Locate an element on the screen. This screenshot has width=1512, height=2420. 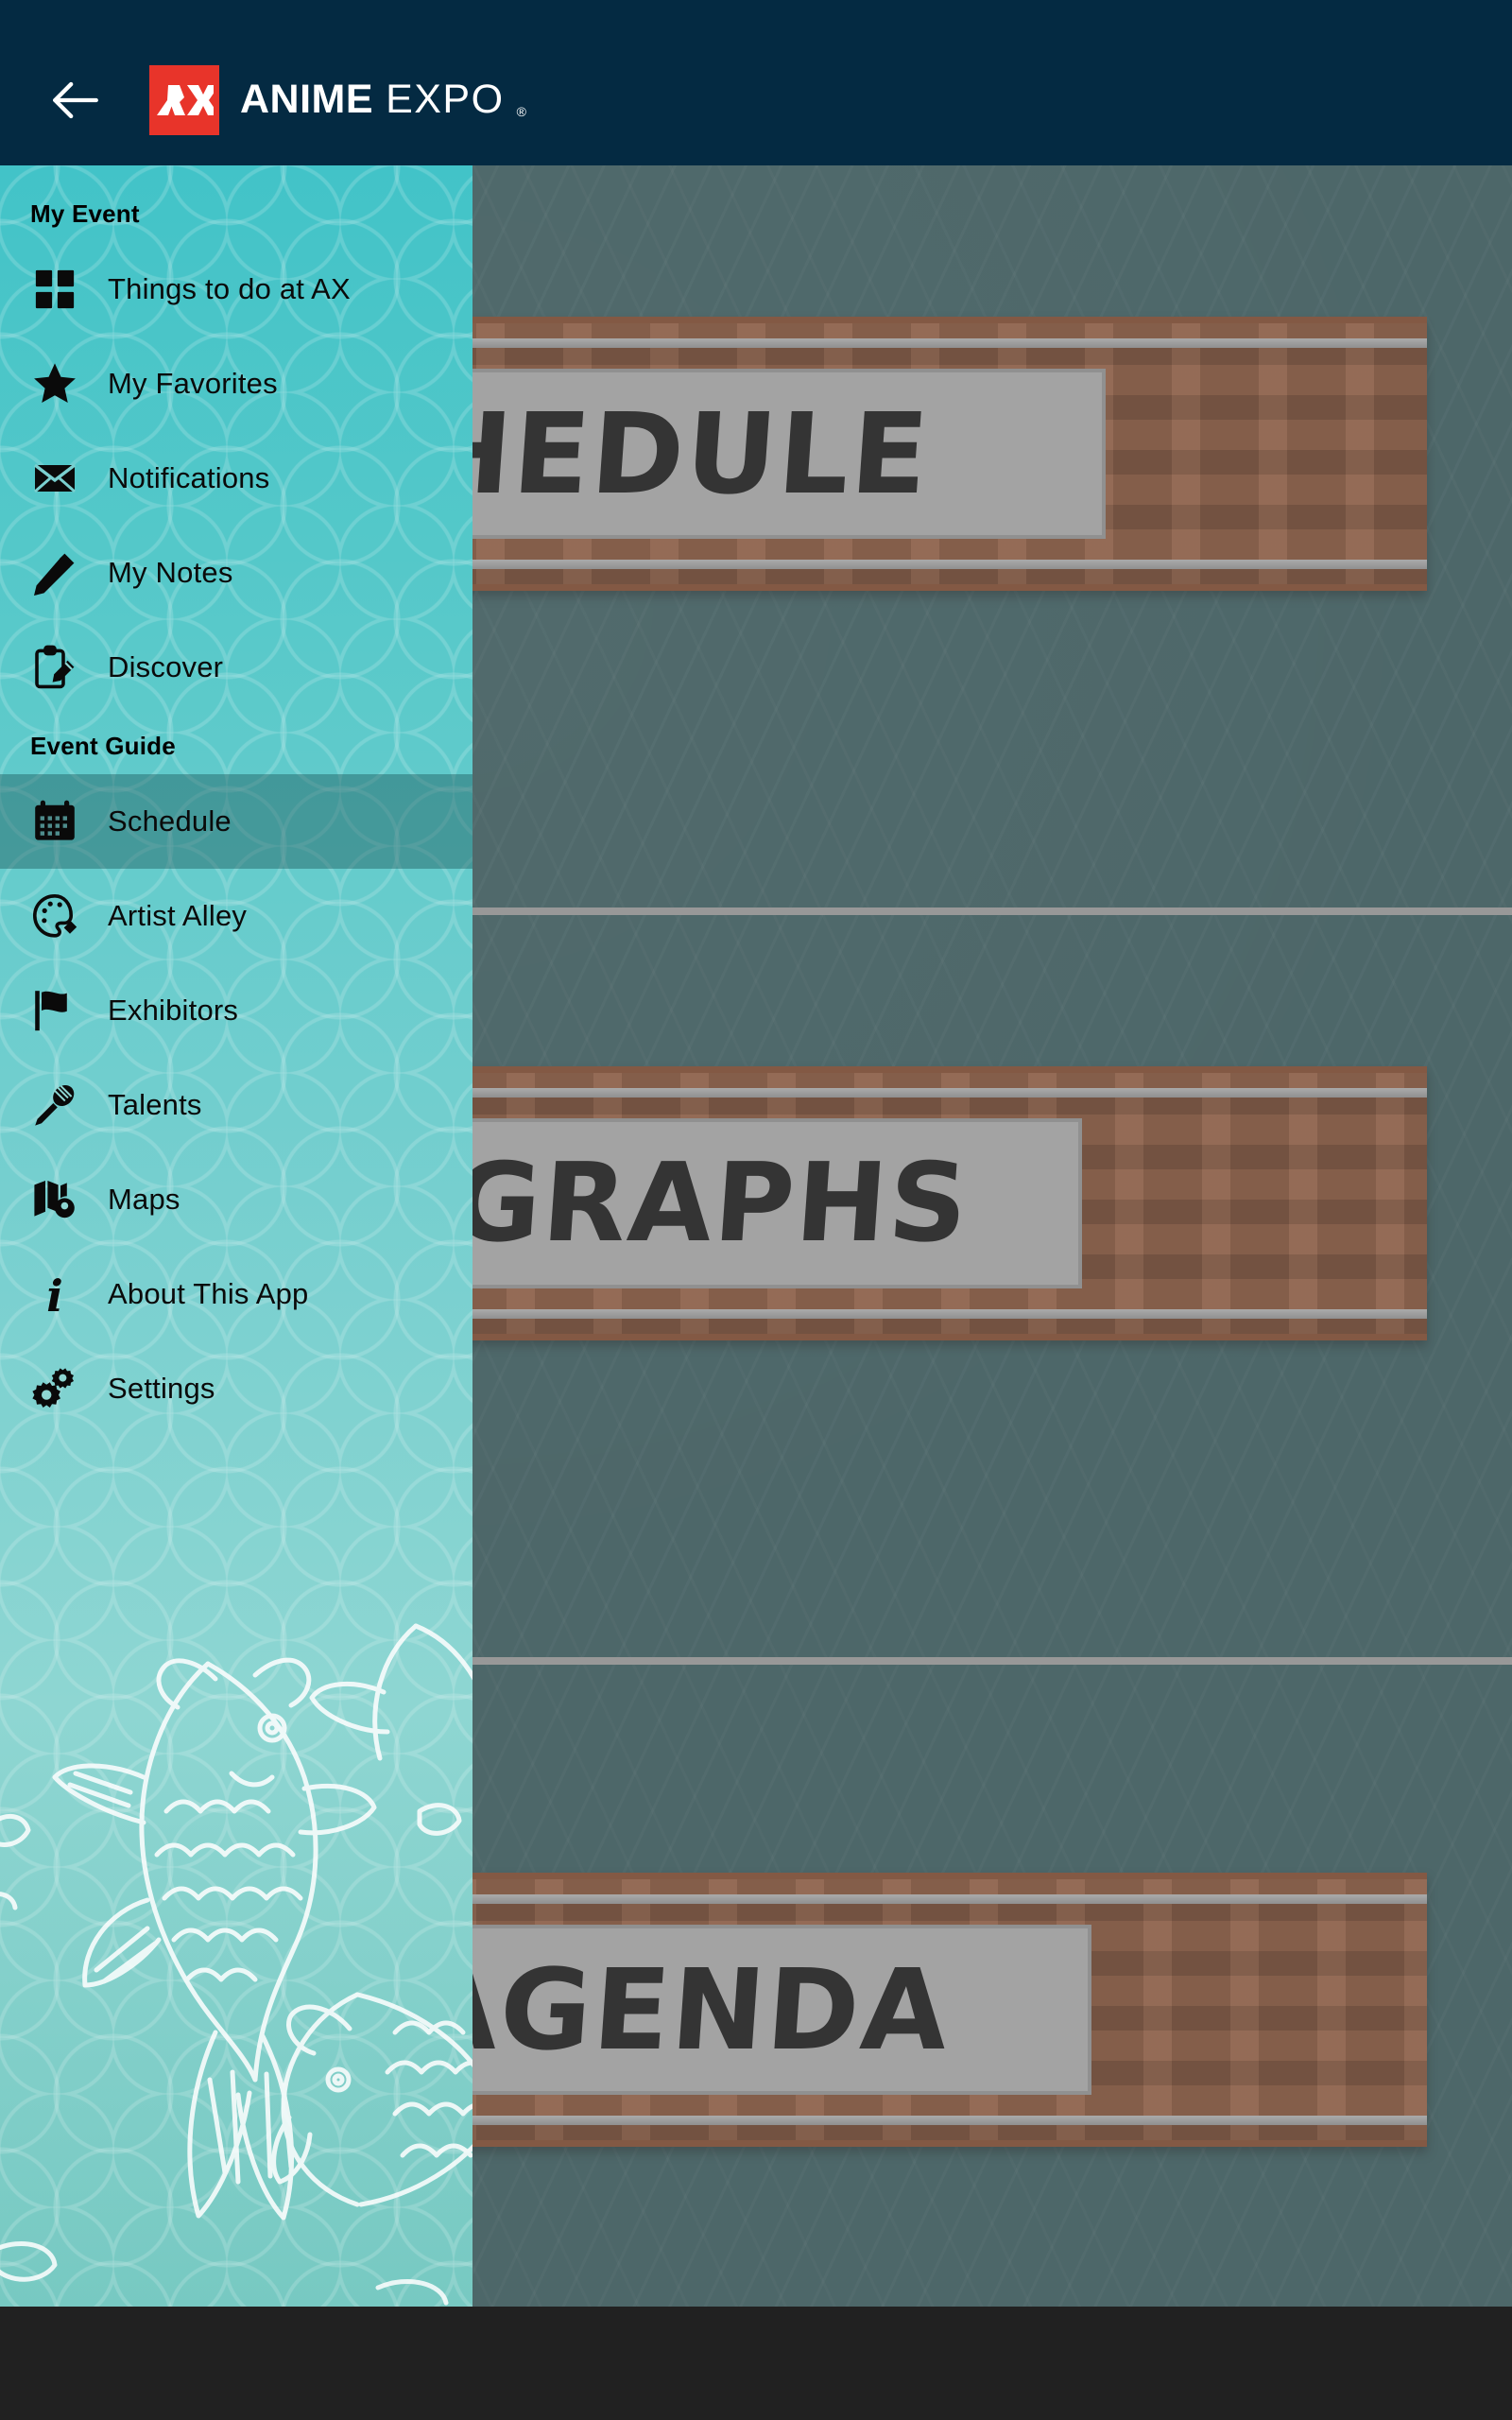
sidebar-item-label: Things to do at AX is located at coordinates (229, 288).